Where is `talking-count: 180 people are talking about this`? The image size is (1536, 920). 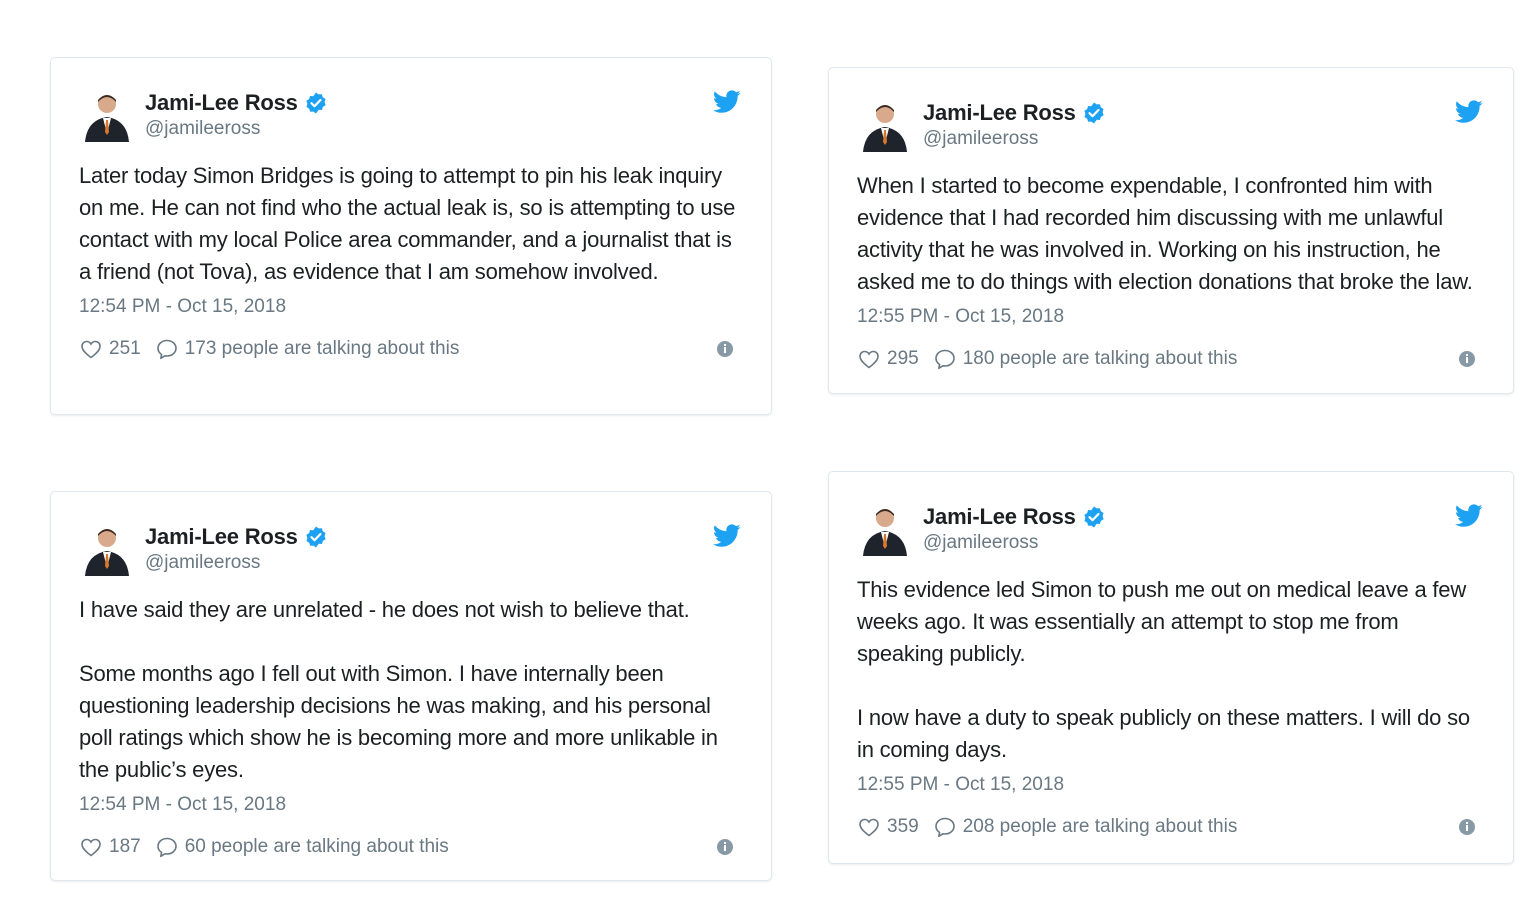 talking-count: 180 people are talking about this is located at coordinates (1100, 359).